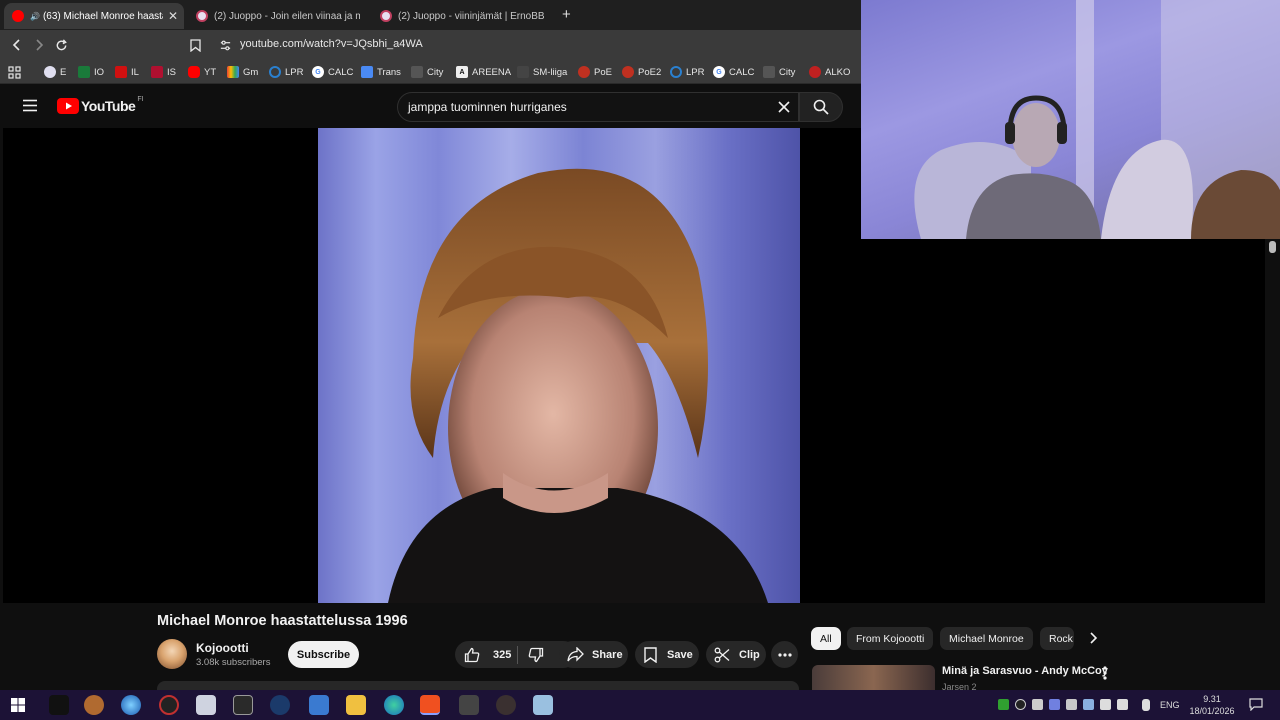 The width and height of the screenshot is (1280, 720). I want to click on close-tab-icon: ✕, so click(173, 16).